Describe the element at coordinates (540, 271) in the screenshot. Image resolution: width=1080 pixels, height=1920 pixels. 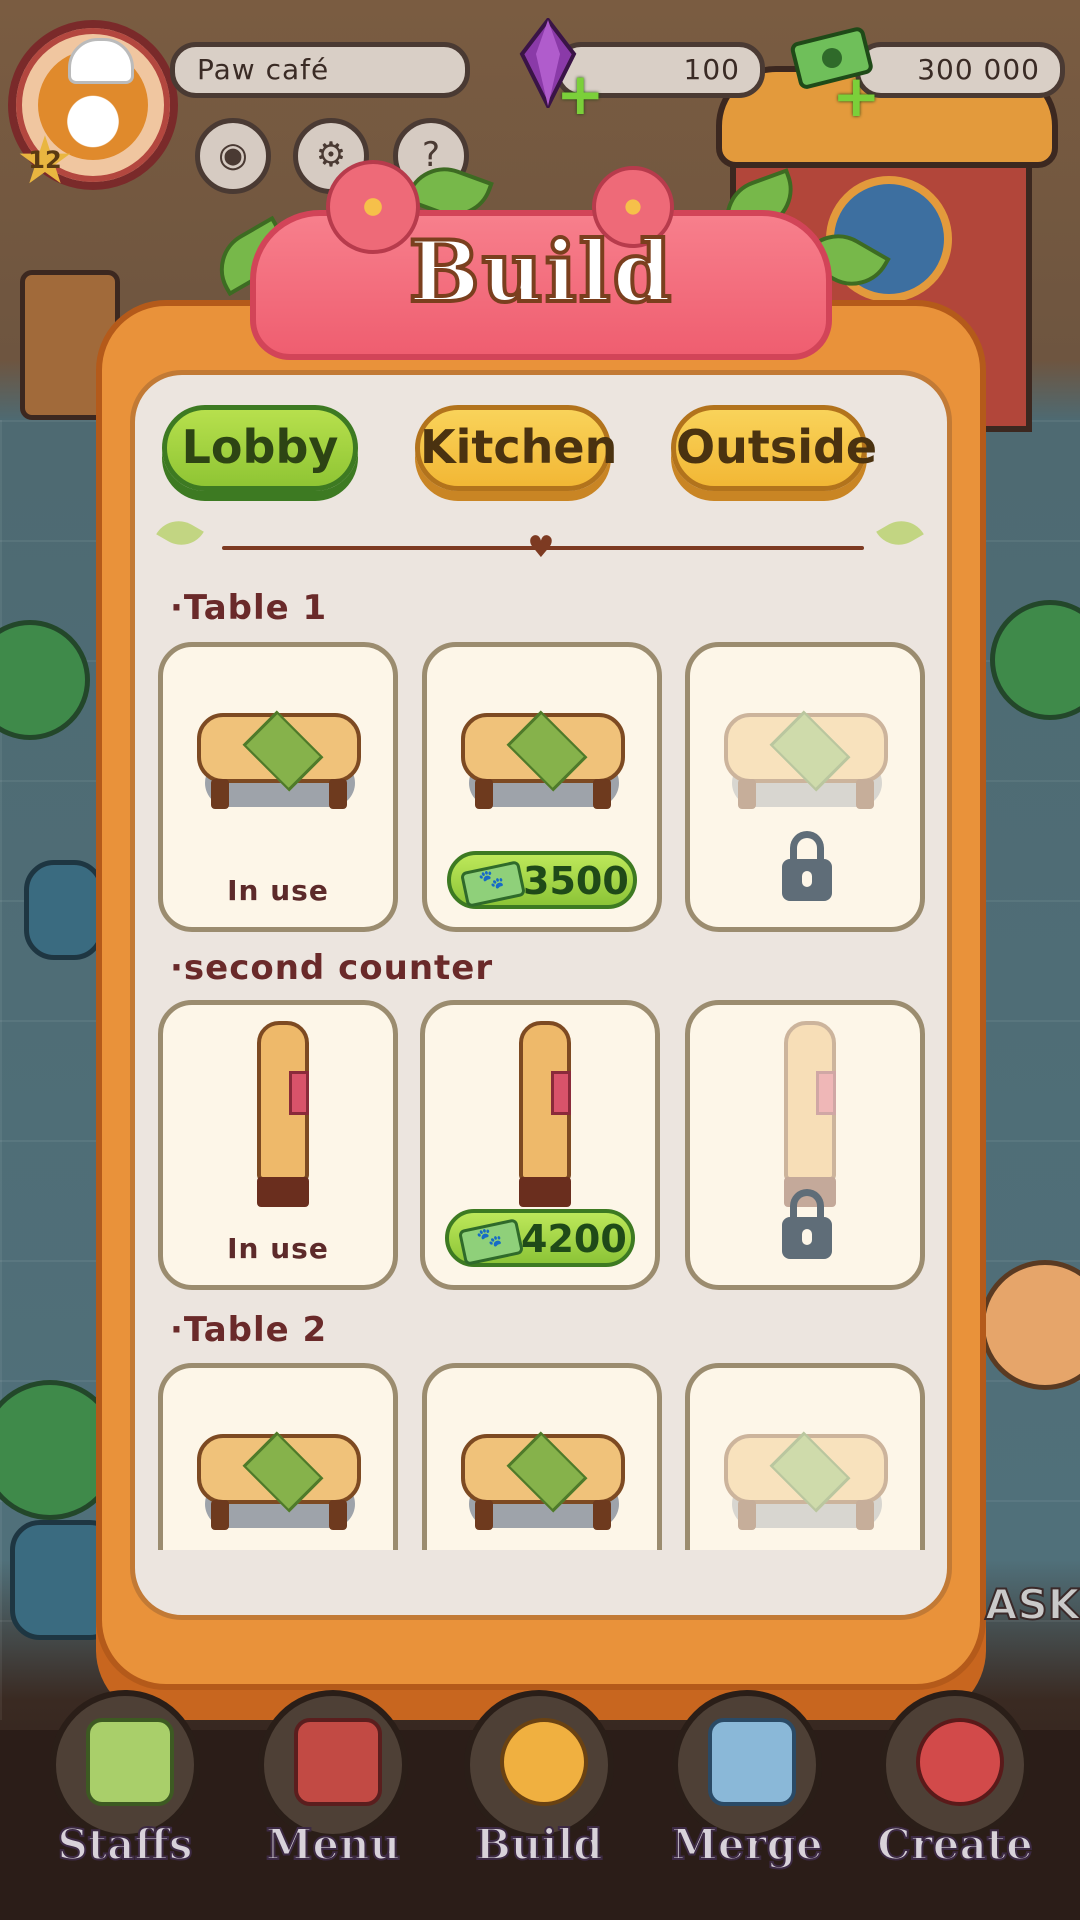
I see `modal-title: Build` at that location.